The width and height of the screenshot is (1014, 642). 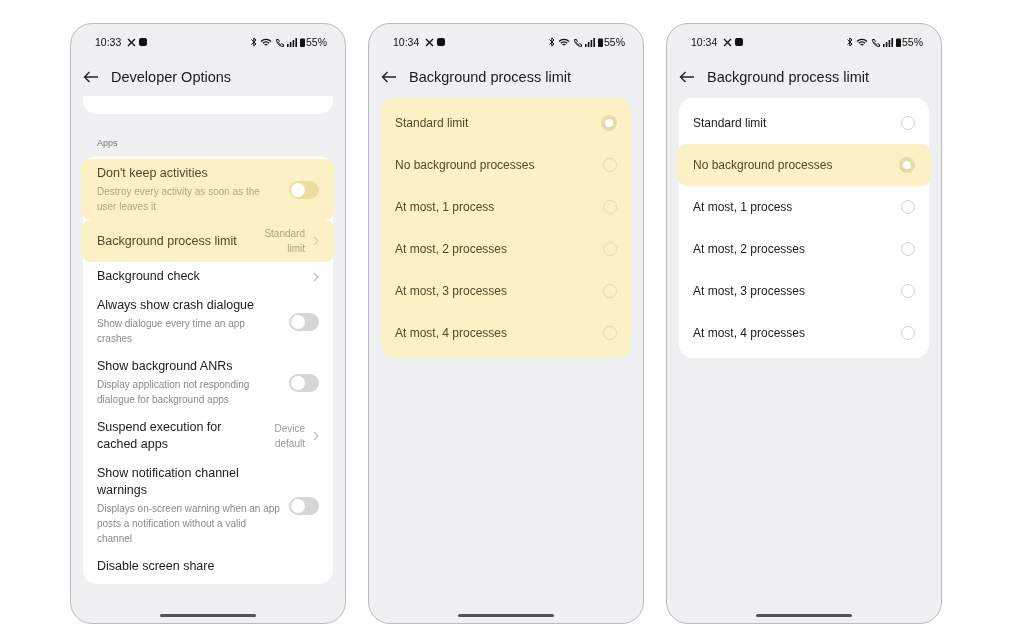 I want to click on setting-row: Always show crash dialogue Show dialogue every time an app crashes, so click(x=208, y=321).